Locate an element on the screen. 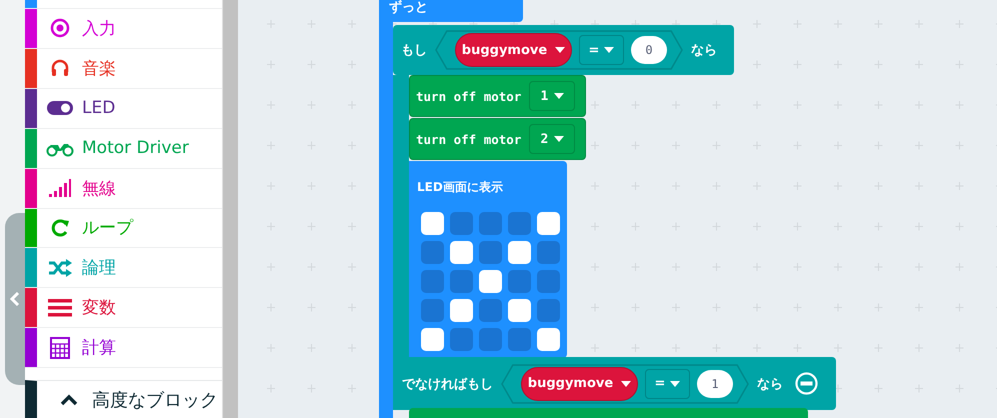 The width and height of the screenshot is (997, 418). toolbox-category: 無線 is located at coordinates (123, 188).